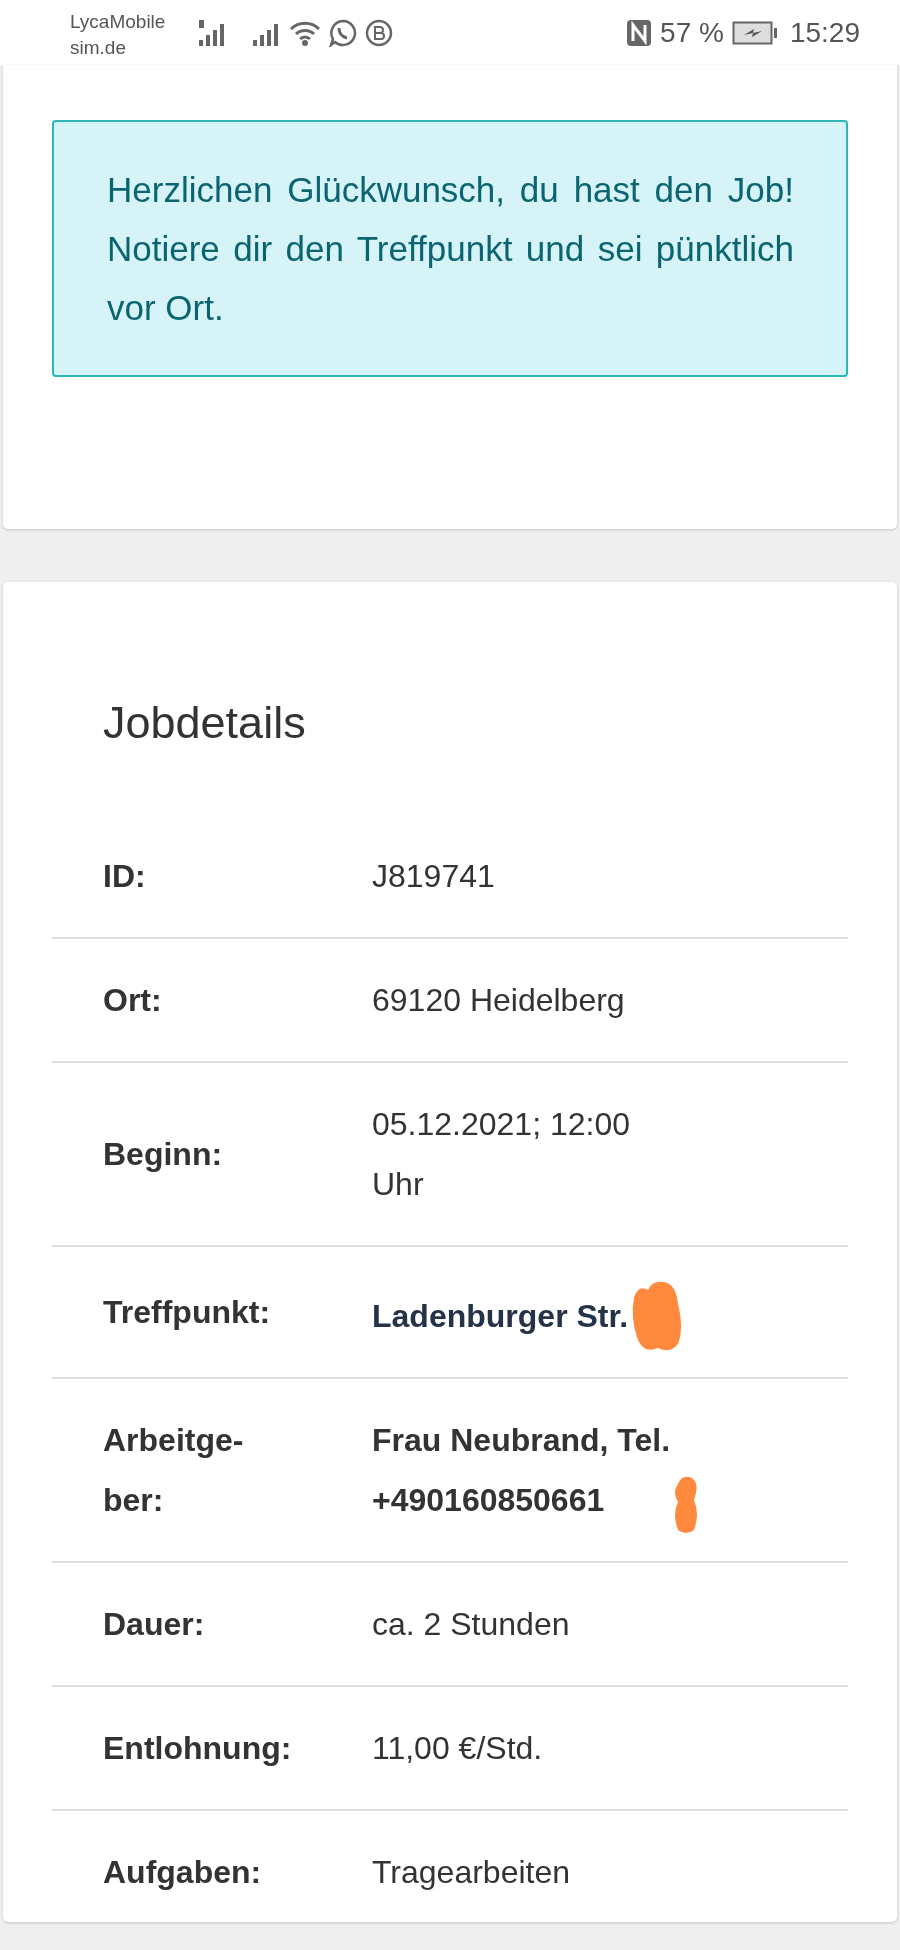  I want to click on address-link: Ladenburger Str., so click(500, 1316).